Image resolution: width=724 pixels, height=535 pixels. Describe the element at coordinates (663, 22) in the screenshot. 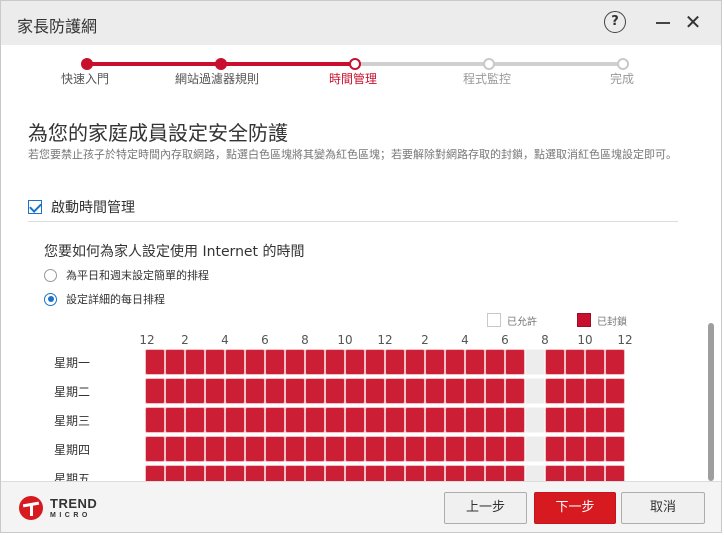

I see `minimize-icon` at that location.